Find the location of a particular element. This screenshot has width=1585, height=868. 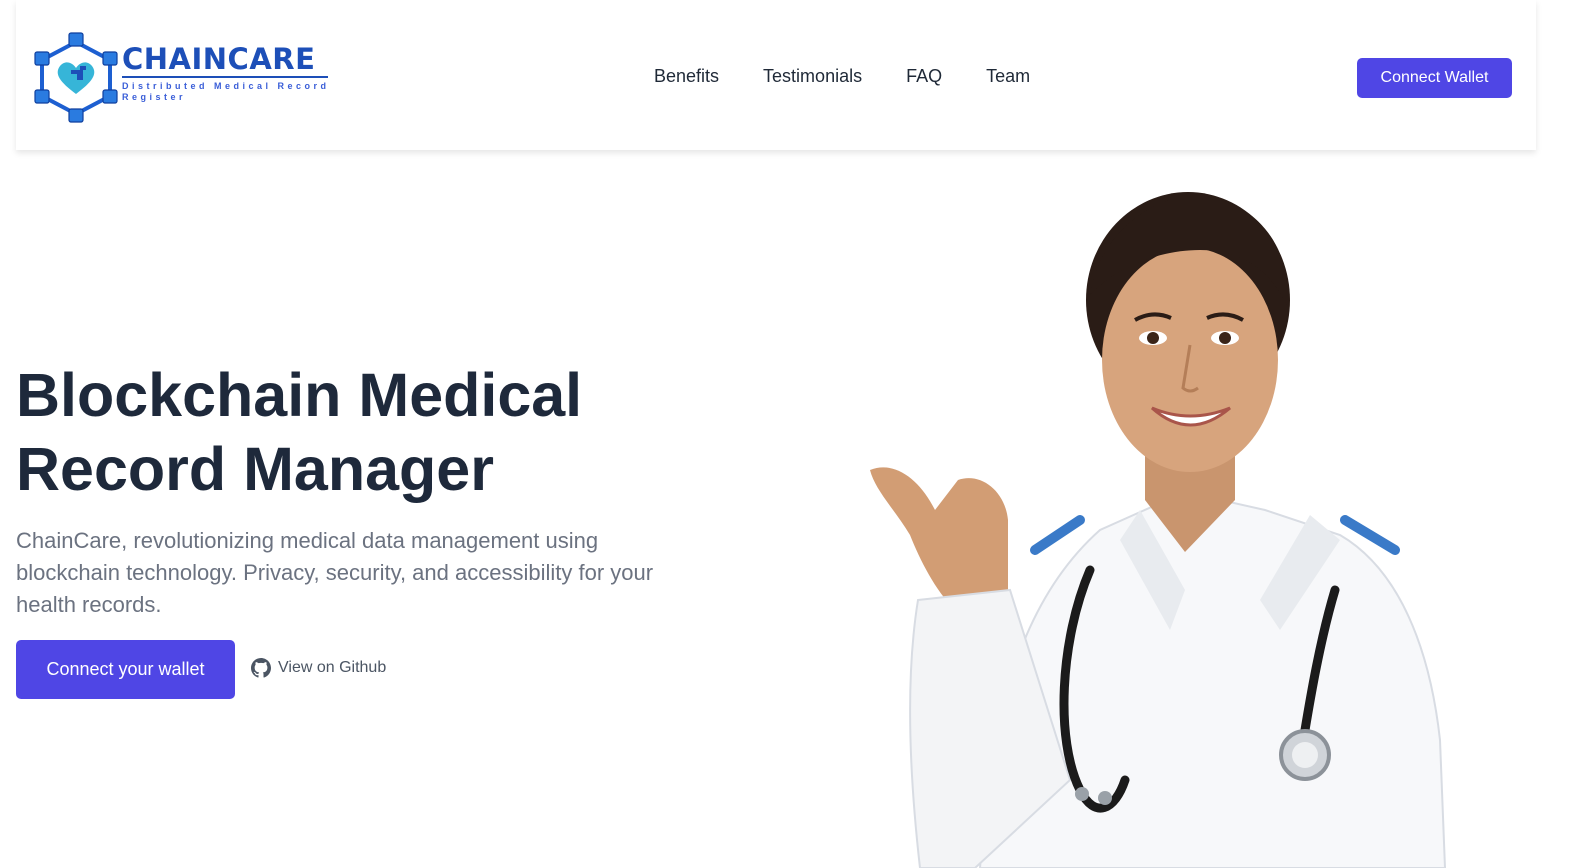

hexagon-network-logo-icon is located at coordinates (76, 77).